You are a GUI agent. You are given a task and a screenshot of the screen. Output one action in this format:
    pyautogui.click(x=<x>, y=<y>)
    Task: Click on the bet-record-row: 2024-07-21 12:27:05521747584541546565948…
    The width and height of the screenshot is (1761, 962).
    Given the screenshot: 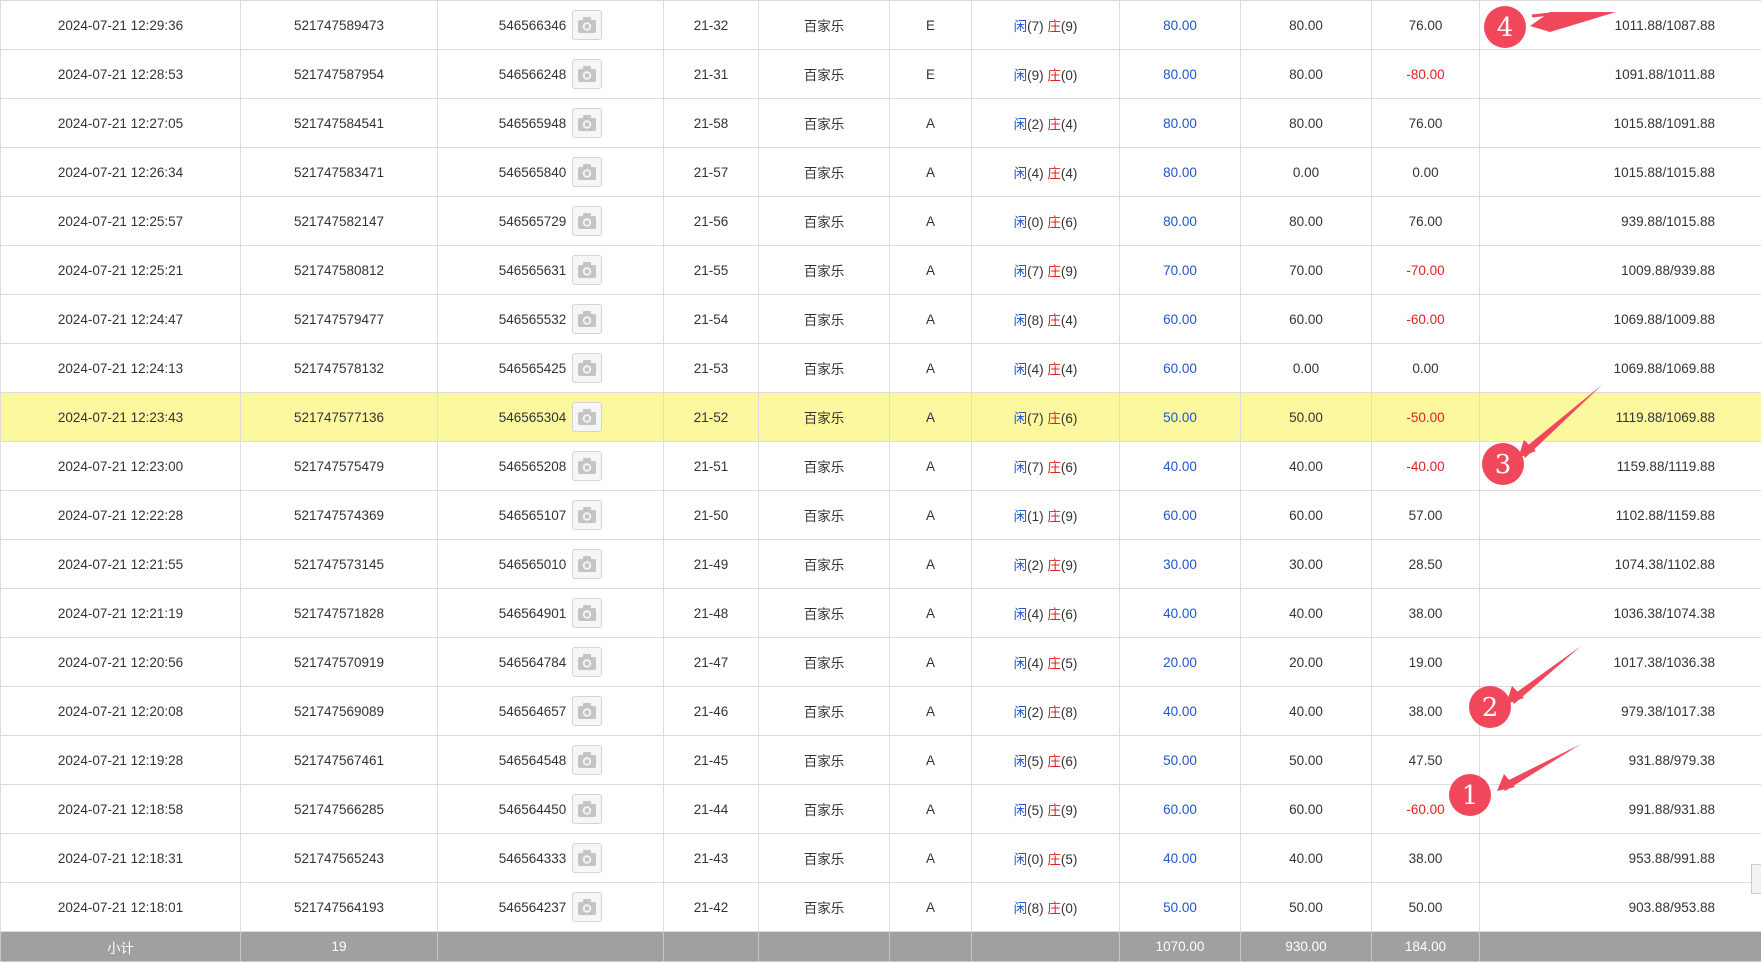 What is the action you would take?
    pyautogui.click(x=881, y=123)
    